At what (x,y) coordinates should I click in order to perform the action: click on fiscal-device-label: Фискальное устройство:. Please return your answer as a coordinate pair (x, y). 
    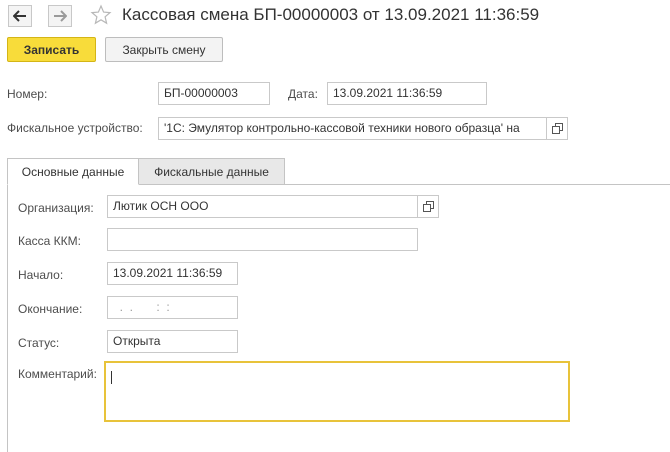
    Looking at the image, I should click on (75, 128).